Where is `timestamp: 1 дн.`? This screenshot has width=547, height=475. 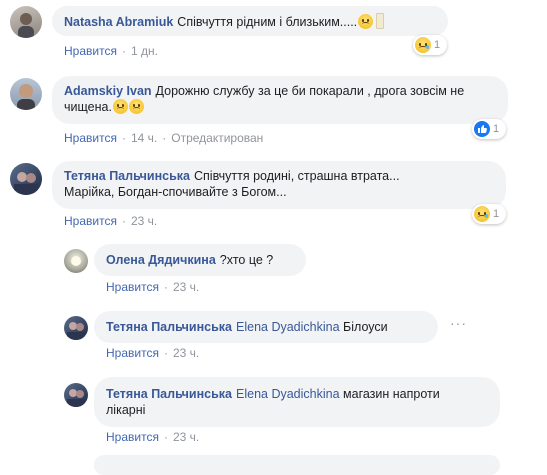 timestamp: 1 дн. is located at coordinates (144, 51).